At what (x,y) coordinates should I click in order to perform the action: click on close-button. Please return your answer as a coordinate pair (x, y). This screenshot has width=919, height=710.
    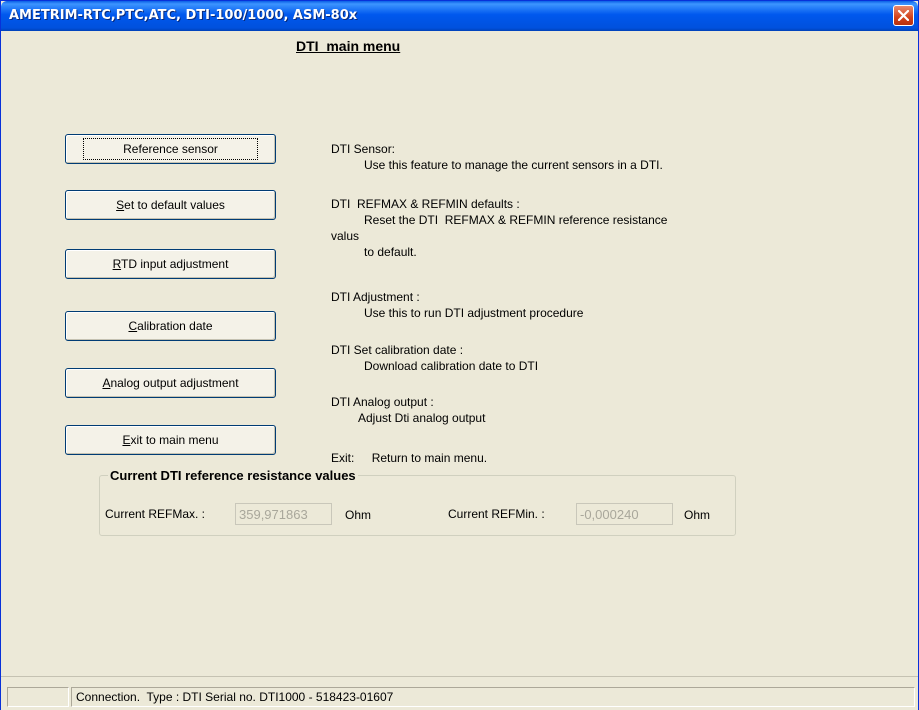
    Looking at the image, I should click on (903, 15).